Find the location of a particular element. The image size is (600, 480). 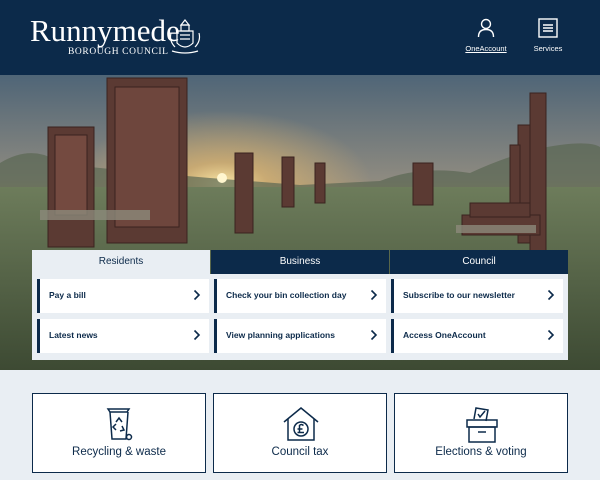

service-label: Elections & voting is located at coordinates (481, 452).